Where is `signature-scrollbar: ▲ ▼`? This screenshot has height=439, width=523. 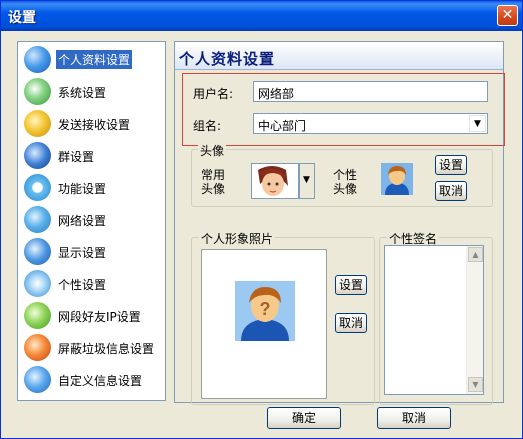
signature-scrollbar: ▲ ▼ is located at coordinates (474, 320).